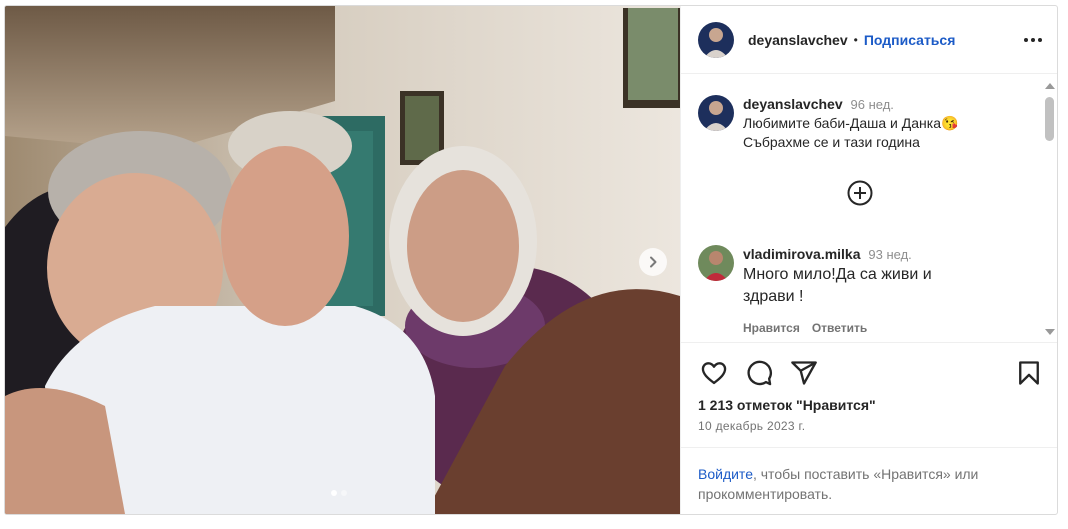 This screenshot has width=1068, height=529. What do you see at coordinates (839, 328) in the screenshot?
I see `comment-reply-button: Ответить` at bounding box center [839, 328].